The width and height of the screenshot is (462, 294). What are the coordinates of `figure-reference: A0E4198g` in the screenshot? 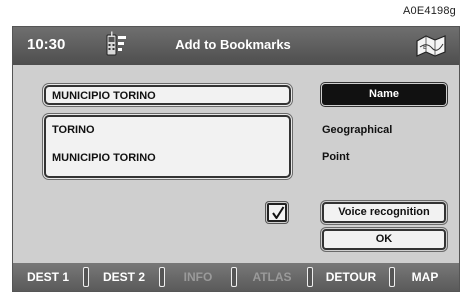 It's located at (429, 11).